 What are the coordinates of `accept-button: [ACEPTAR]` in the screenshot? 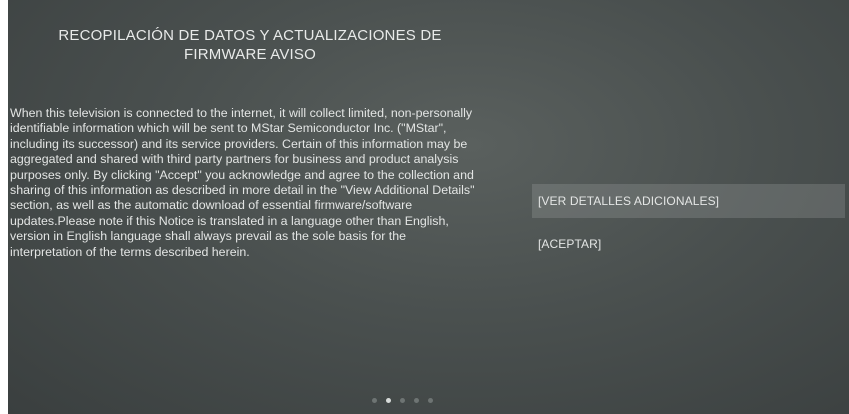 It's located at (688, 244).